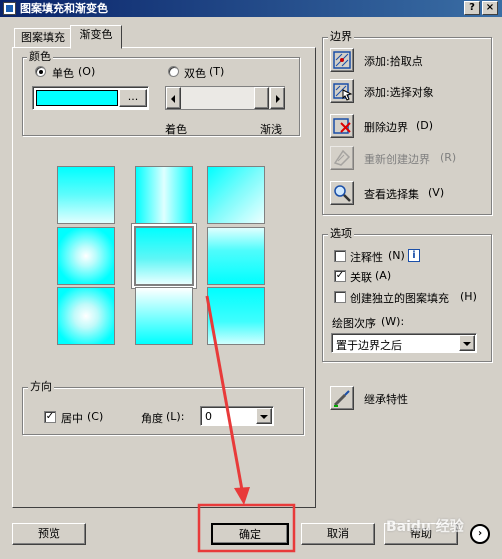 Image resolution: width=502 pixels, height=559 pixels. I want to click on associative-label: 关联, so click(361, 277).